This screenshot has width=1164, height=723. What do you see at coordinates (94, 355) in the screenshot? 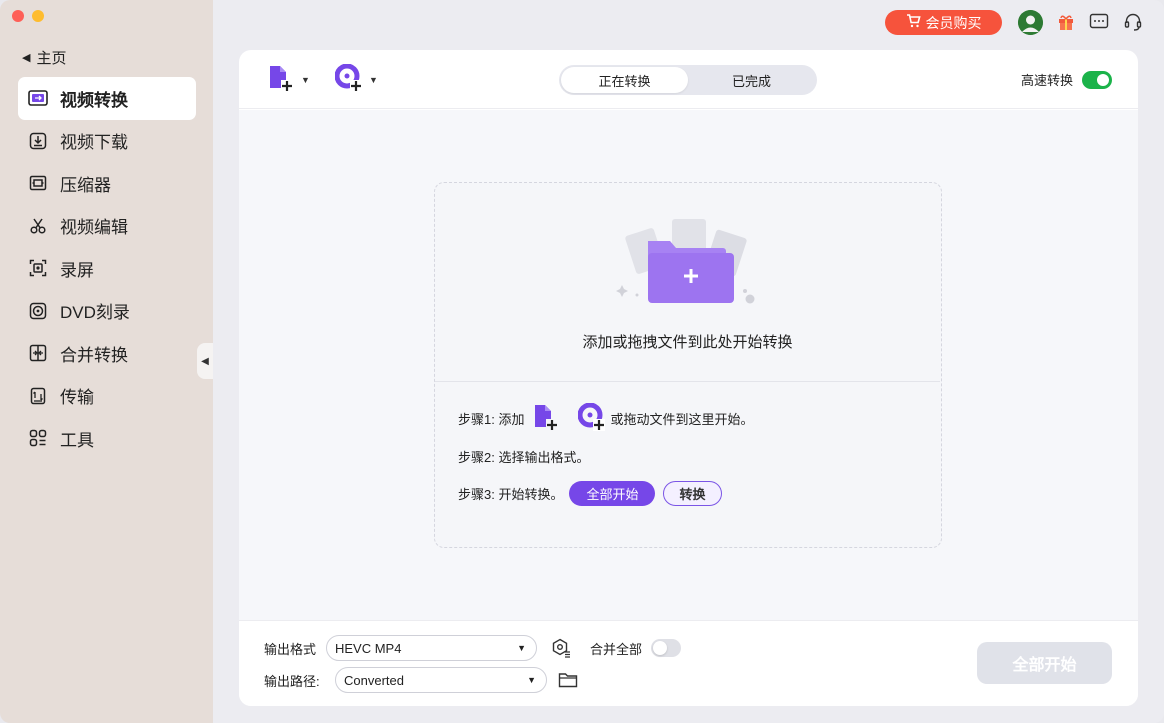
I see `sidebar-item-label: 合并转换` at bounding box center [94, 355].